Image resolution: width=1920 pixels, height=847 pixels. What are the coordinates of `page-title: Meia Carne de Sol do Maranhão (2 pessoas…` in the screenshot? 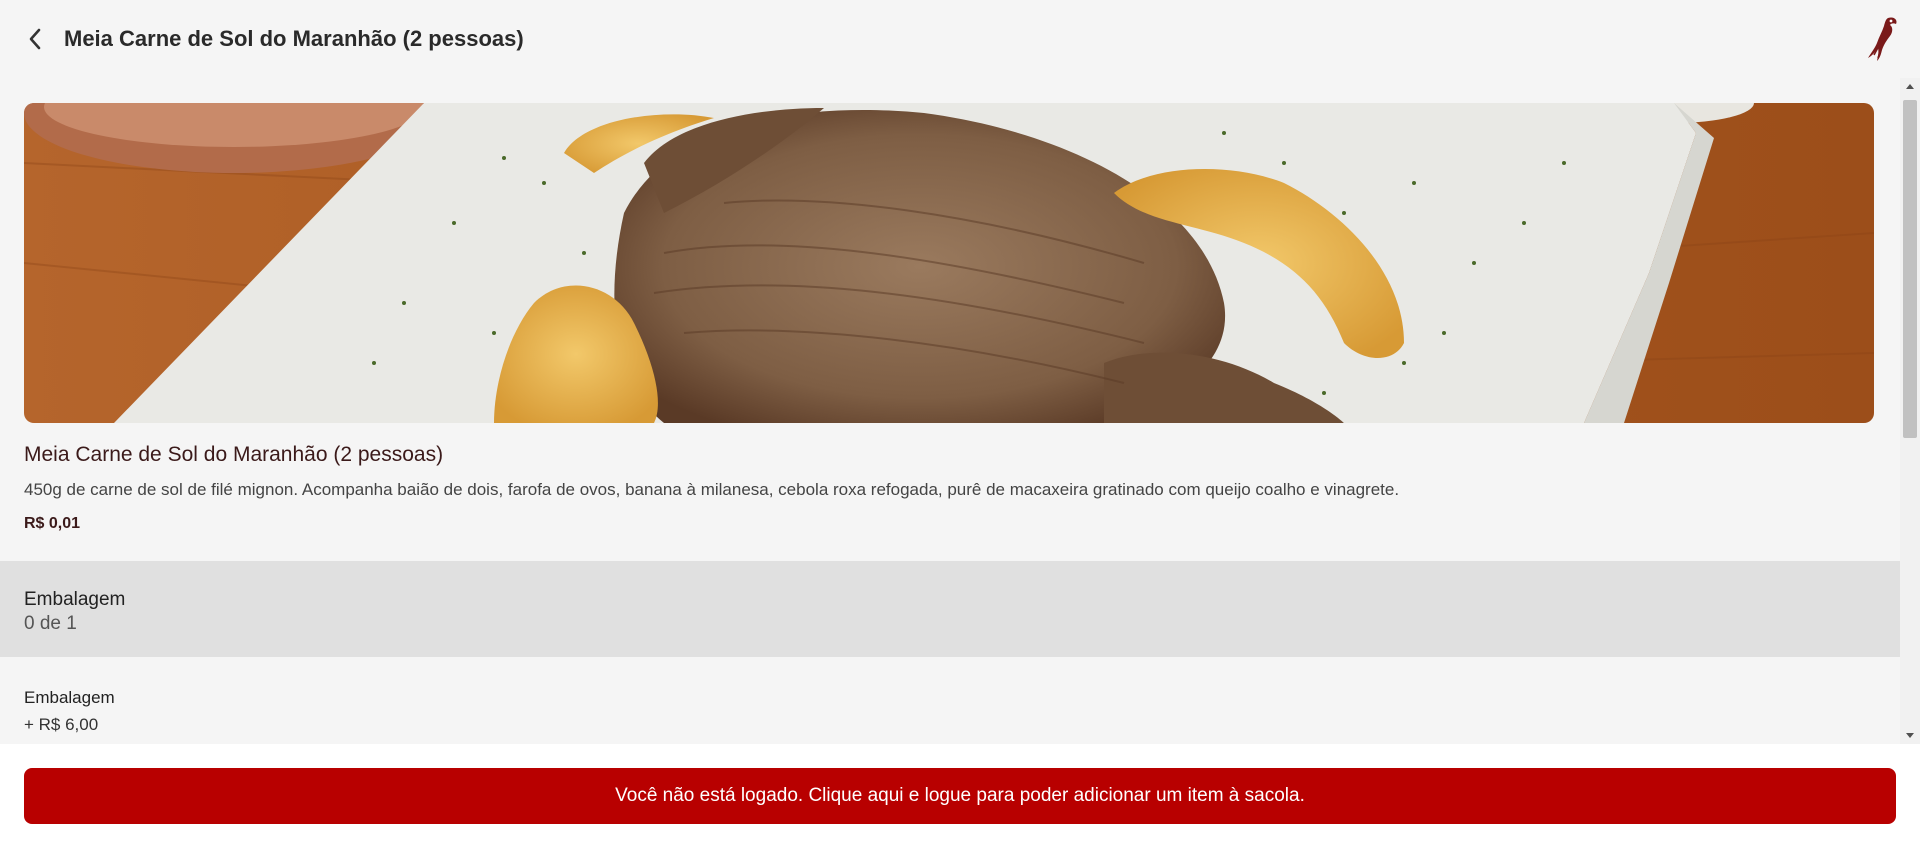 It's located at (294, 38).